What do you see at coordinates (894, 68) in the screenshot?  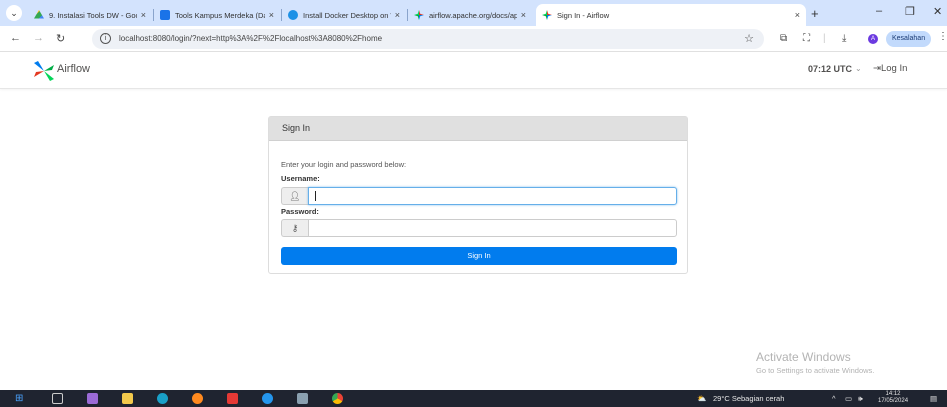 I see `login-link-label: Log In` at bounding box center [894, 68].